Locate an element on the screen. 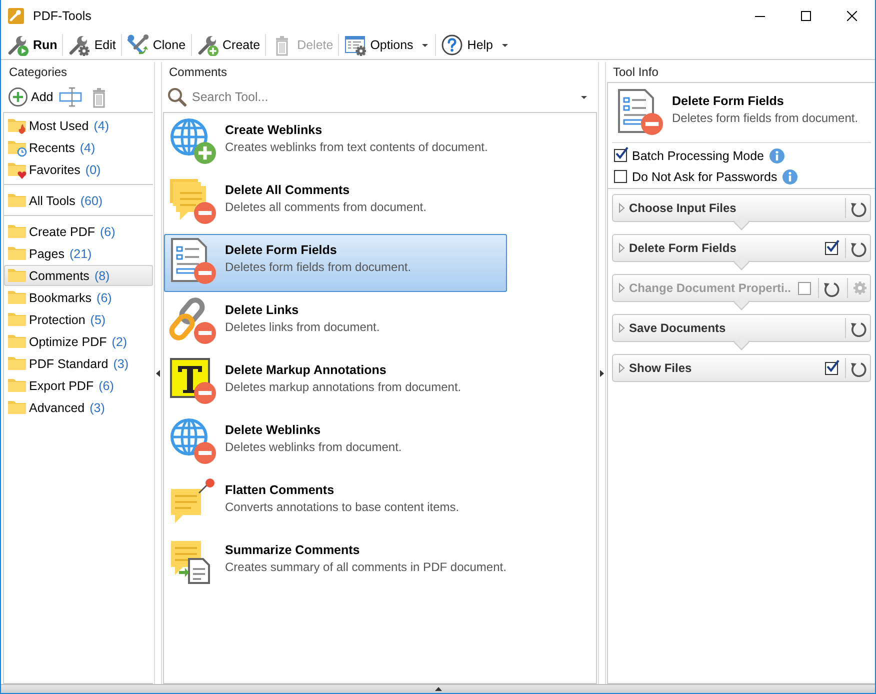 This screenshot has width=876, height=694. tool-item: Delete All Comments Deletes all comments from document. is located at coordinates (335, 203).